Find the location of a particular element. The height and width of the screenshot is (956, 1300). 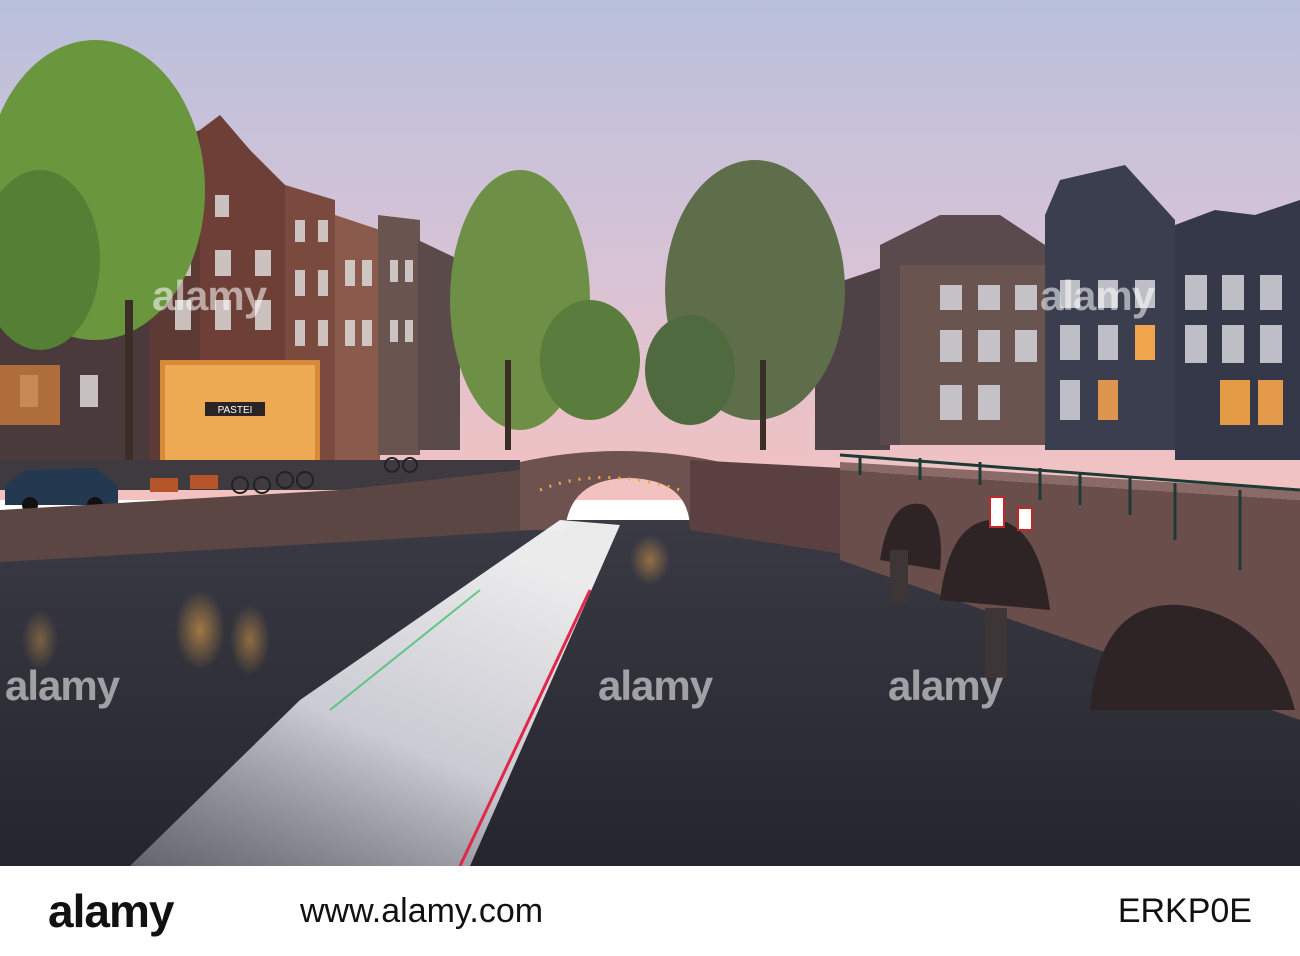

bridge-sign is located at coordinates (997, 512).